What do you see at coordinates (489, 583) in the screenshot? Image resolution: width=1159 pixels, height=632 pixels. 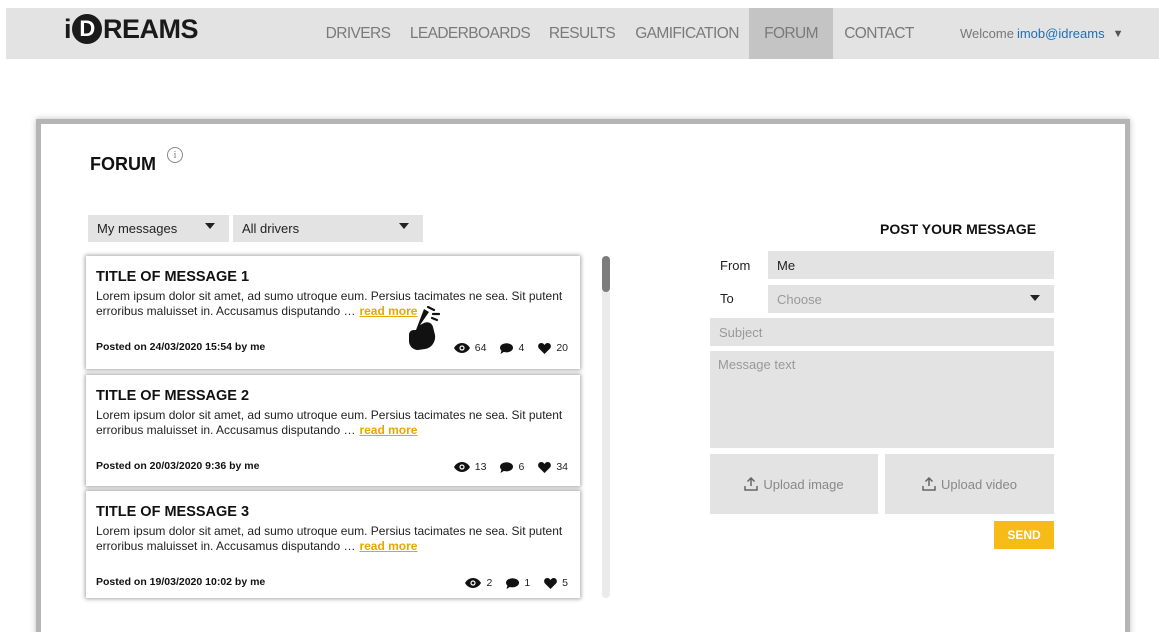 I see `views-count: 2` at bounding box center [489, 583].